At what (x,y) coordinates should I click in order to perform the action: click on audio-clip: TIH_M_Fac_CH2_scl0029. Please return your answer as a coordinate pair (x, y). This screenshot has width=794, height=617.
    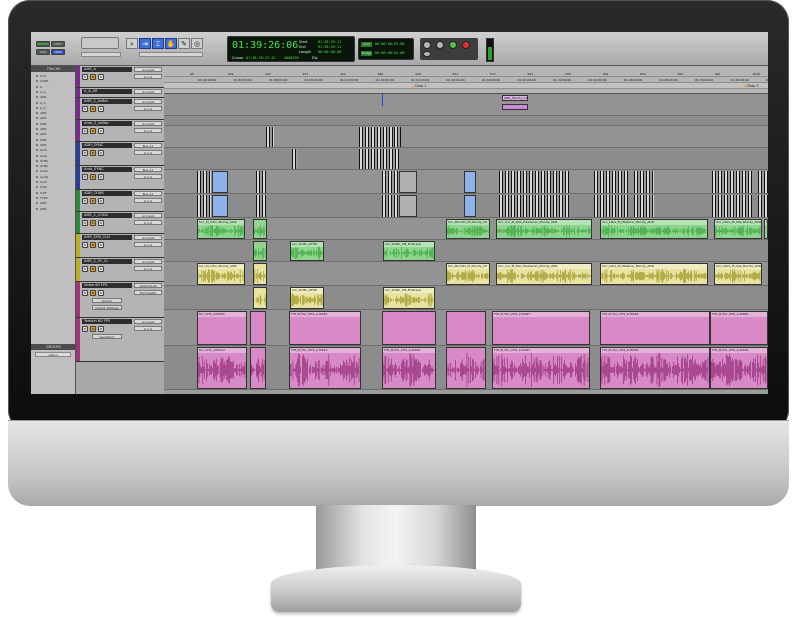
    Looking at the image, I should click on (655, 368).